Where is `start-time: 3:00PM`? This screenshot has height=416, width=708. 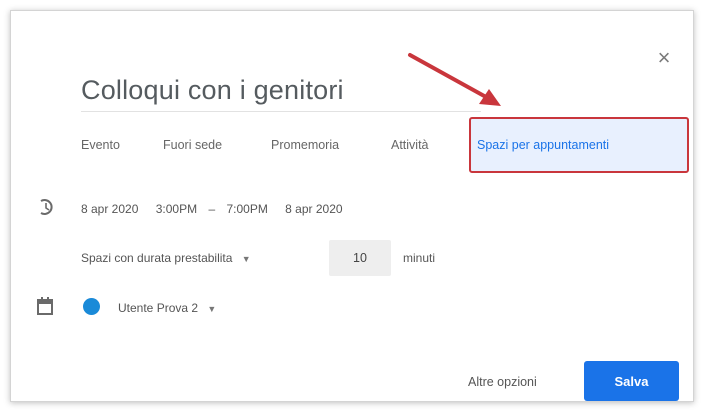 start-time: 3:00PM is located at coordinates (176, 209).